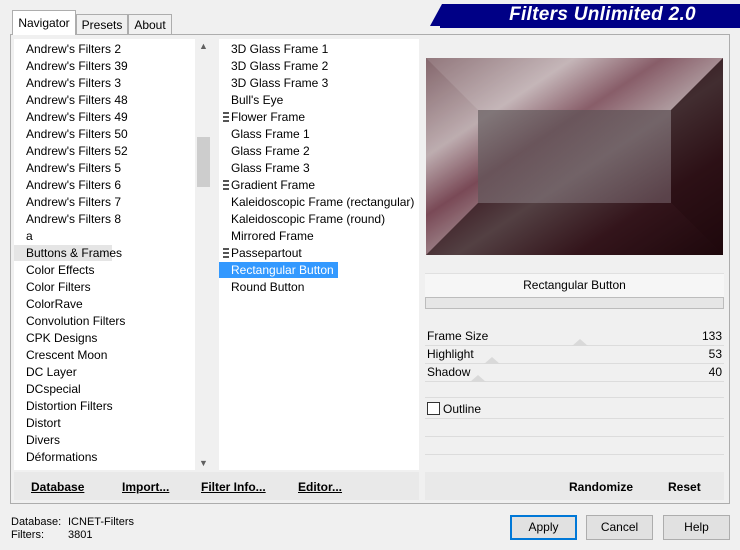 Image resolution: width=740 pixels, height=550 pixels. I want to click on scroll-up-arrow: ▲, so click(203, 46).